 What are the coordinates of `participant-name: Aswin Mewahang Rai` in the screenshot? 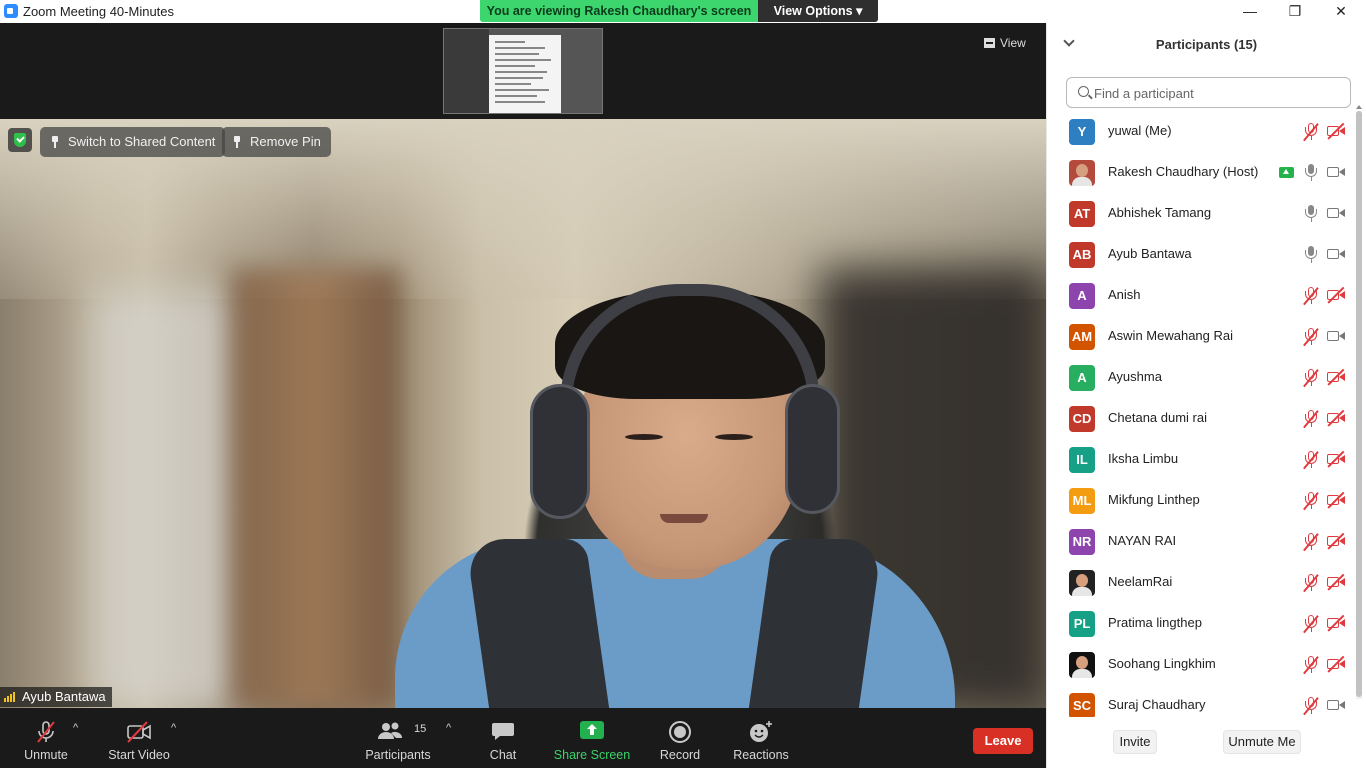 It's located at (1171, 335).